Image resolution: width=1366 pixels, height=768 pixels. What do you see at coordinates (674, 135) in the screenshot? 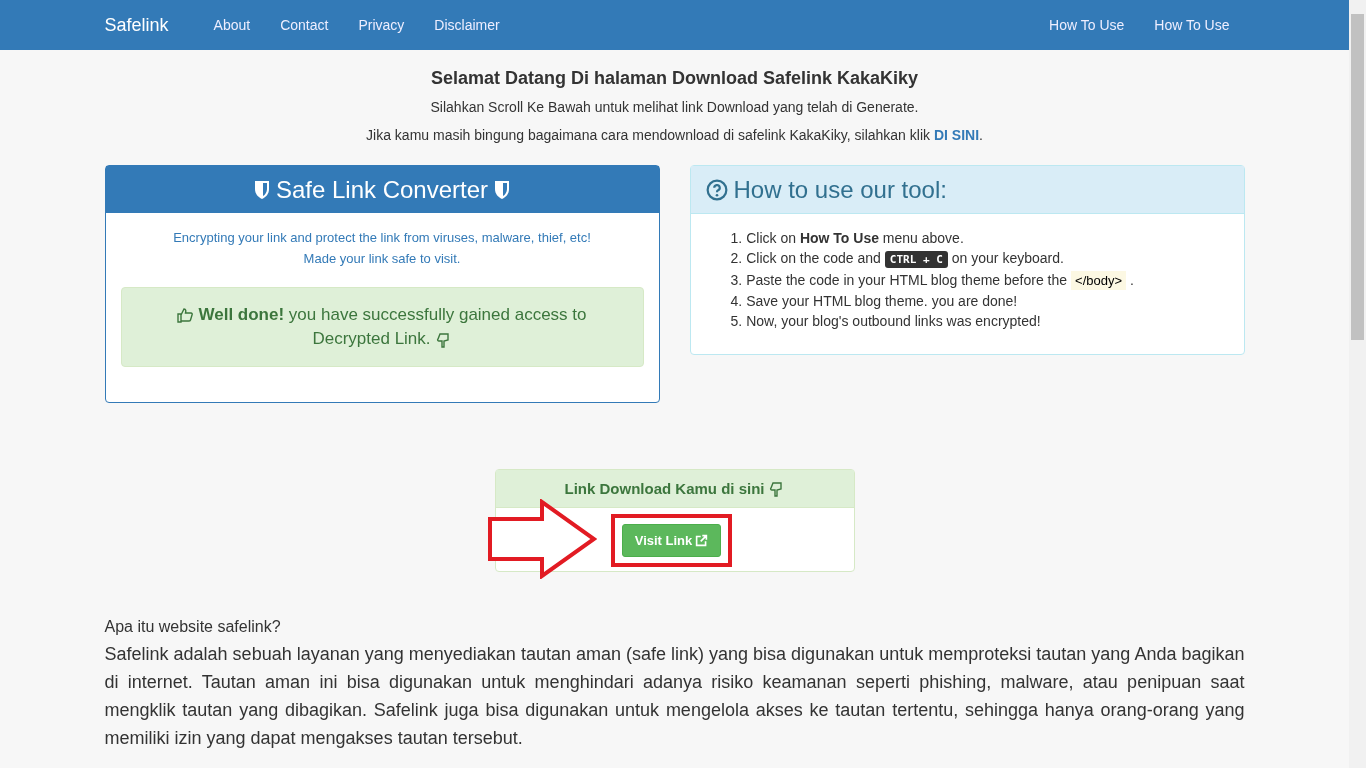
I see `intro-text: Jika kamu masih bingung bagaimana cara mendownload di safelink KakaKiky, silahkan klik DI SINI.` at bounding box center [674, 135].